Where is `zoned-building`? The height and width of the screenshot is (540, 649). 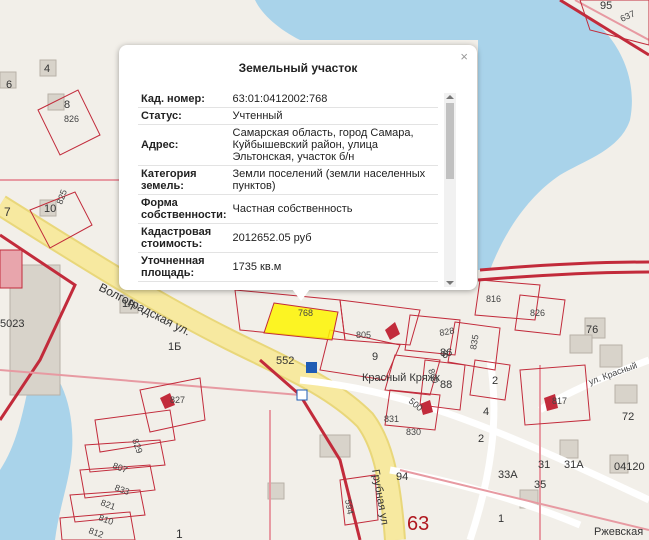
zoned-building is located at coordinates (11, 269).